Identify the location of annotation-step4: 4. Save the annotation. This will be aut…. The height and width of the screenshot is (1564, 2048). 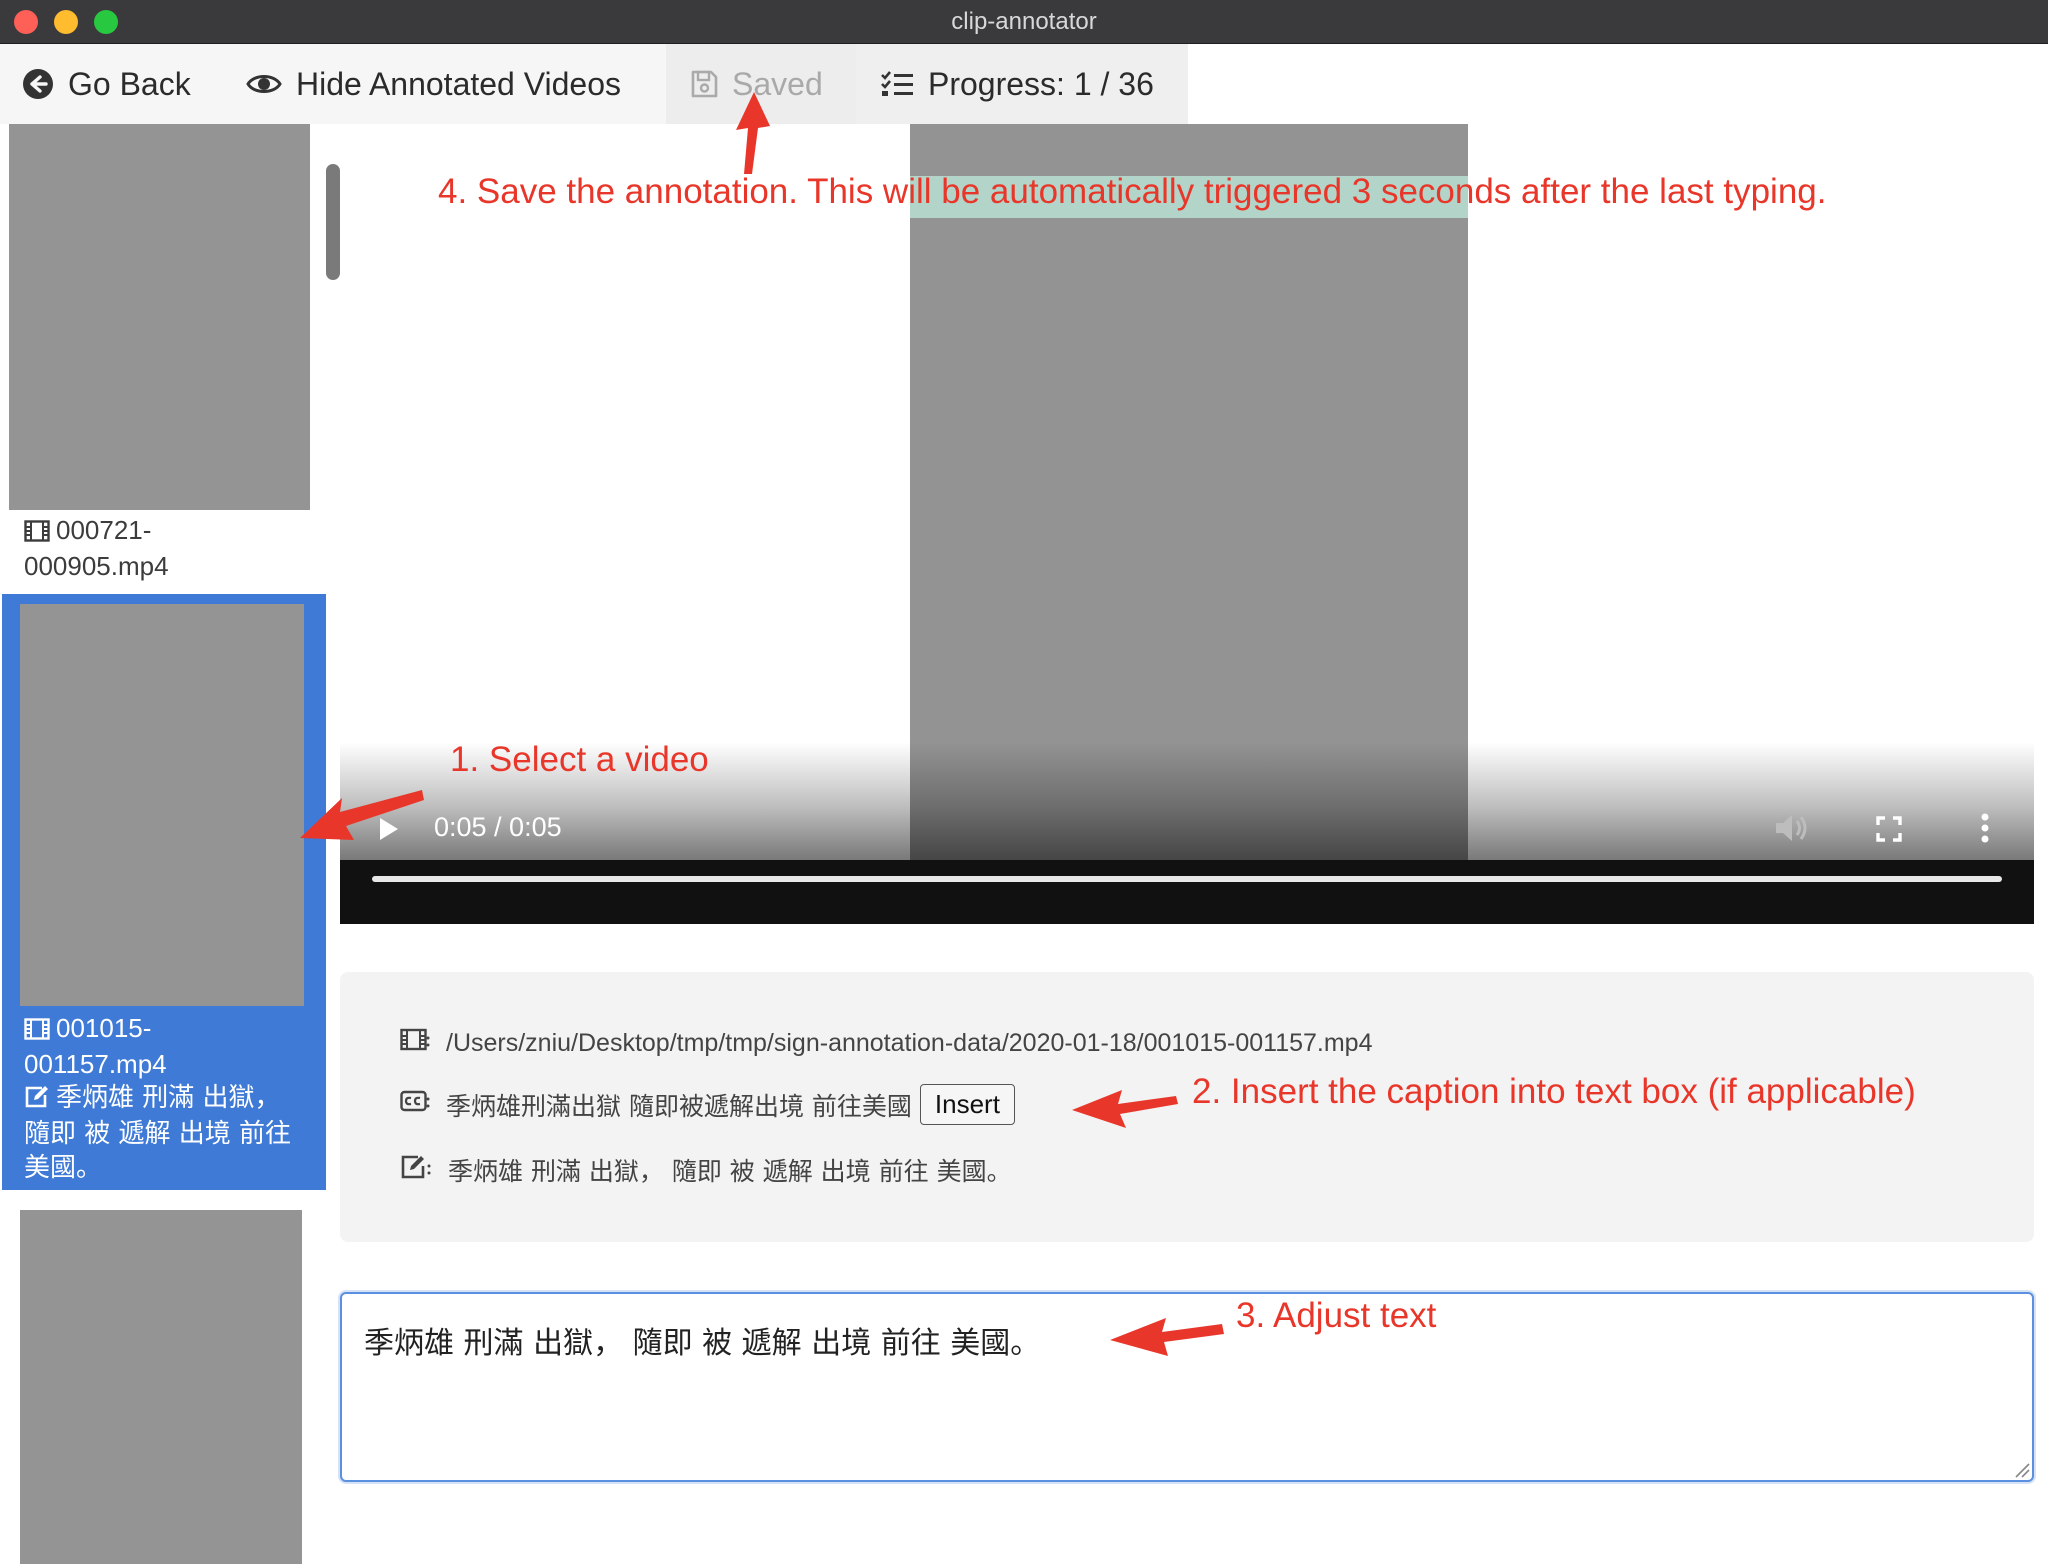
(1132, 191).